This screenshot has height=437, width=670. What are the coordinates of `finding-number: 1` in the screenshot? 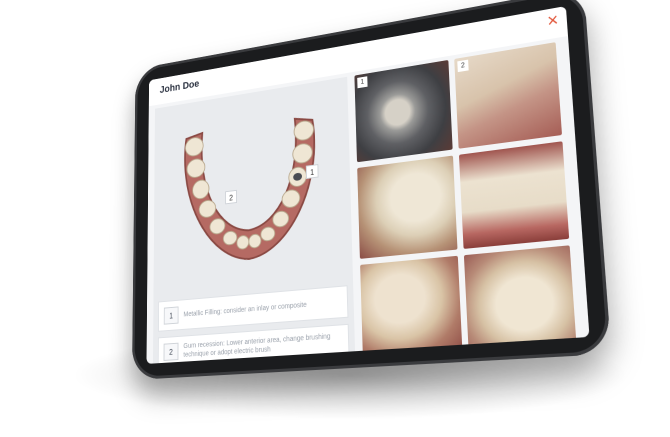 It's located at (171, 315).